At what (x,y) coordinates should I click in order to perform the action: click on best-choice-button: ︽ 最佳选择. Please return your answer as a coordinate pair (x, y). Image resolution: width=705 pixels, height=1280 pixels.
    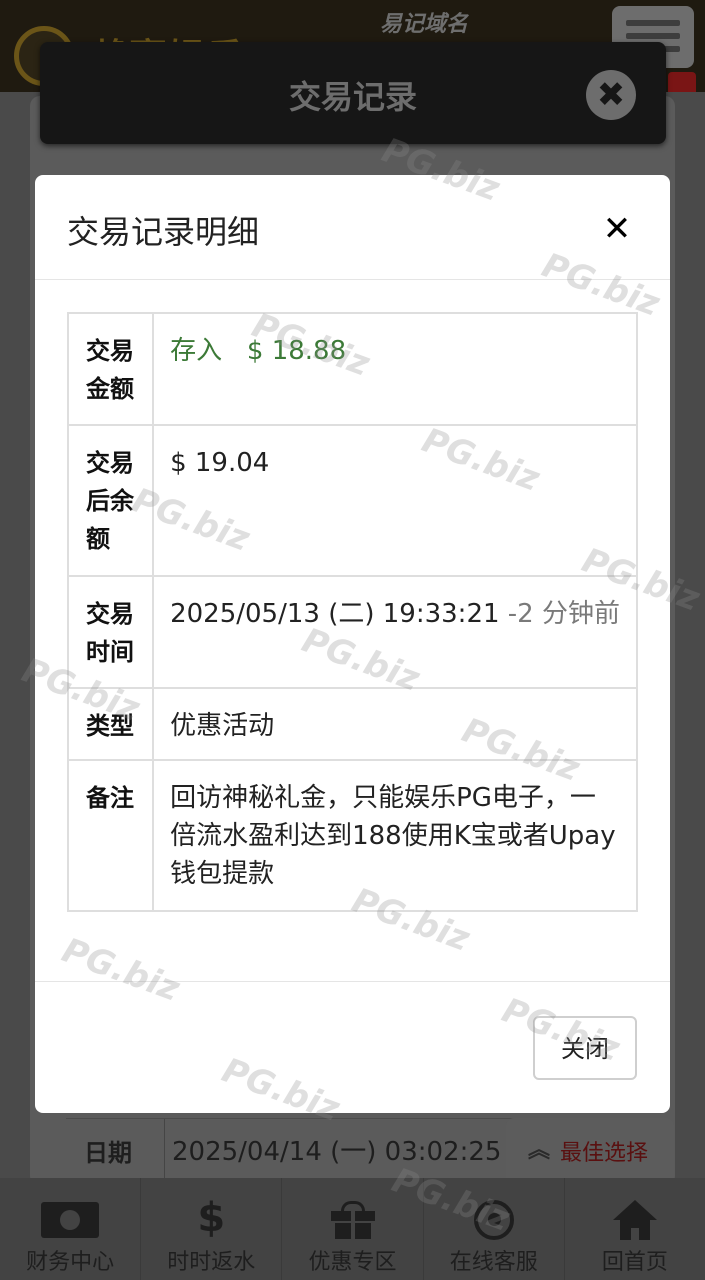
    Looking at the image, I should click on (590, 1148).